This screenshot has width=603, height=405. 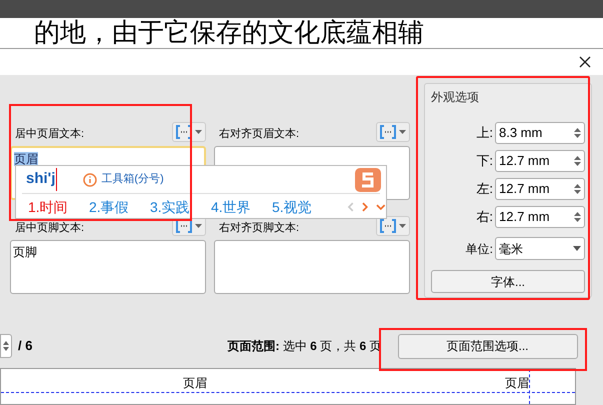 I want to click on field-label: 下:, so click(x=484, y=161).